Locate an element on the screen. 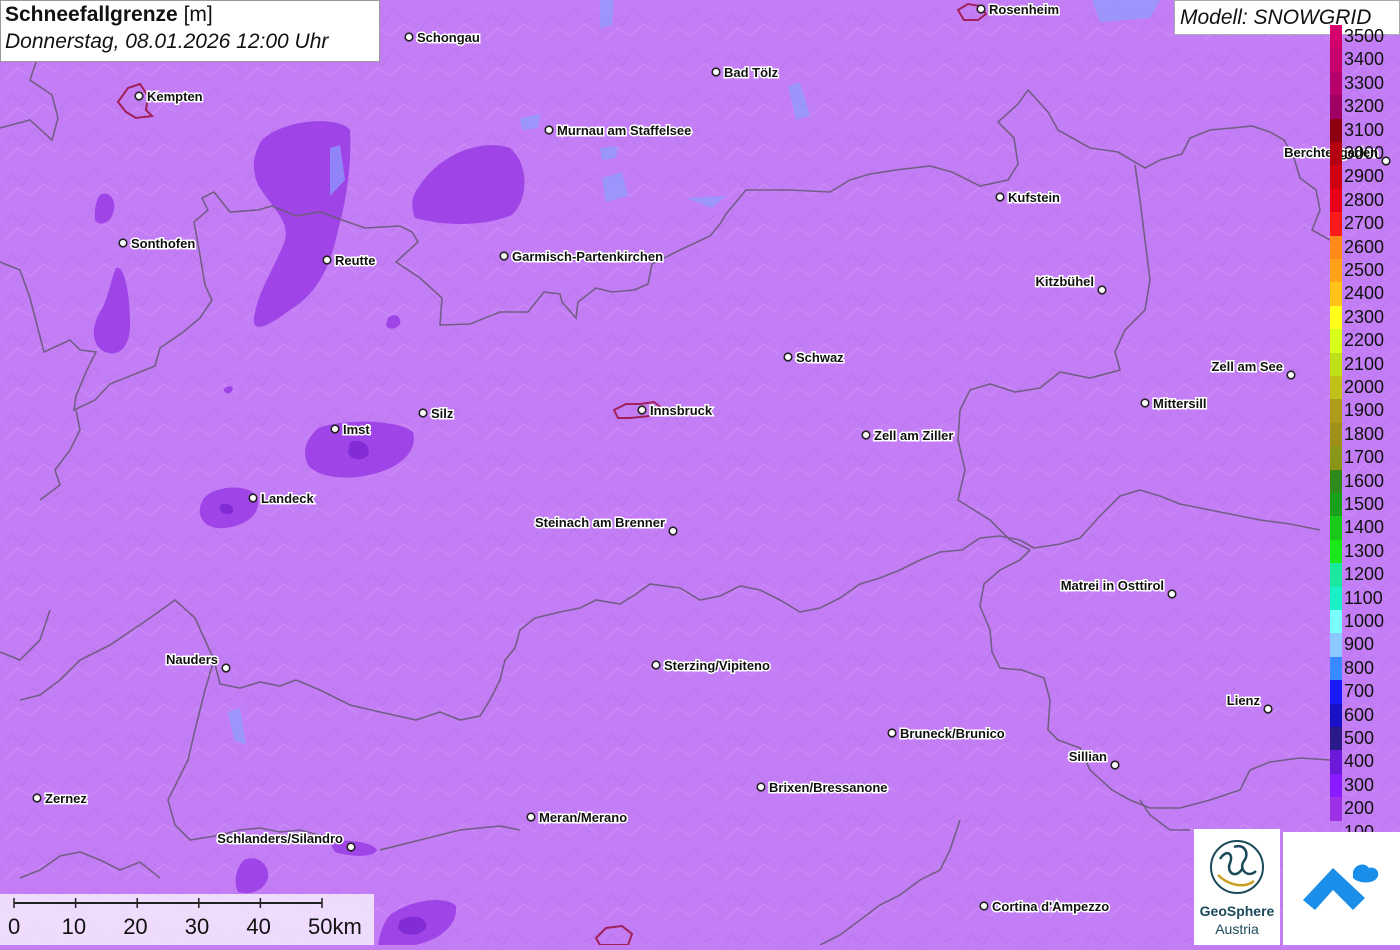 This screenshot has width=1400, height=950. legend-label: 3500 is located at coordinates (1364, 36).